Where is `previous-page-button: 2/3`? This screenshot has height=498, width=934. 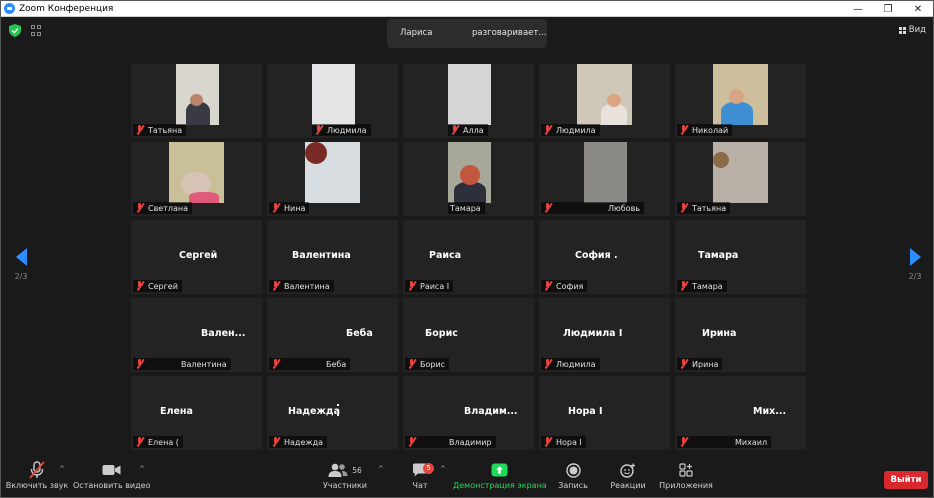 previous-page-button: 2/3 is located at coordinates (21, 268).